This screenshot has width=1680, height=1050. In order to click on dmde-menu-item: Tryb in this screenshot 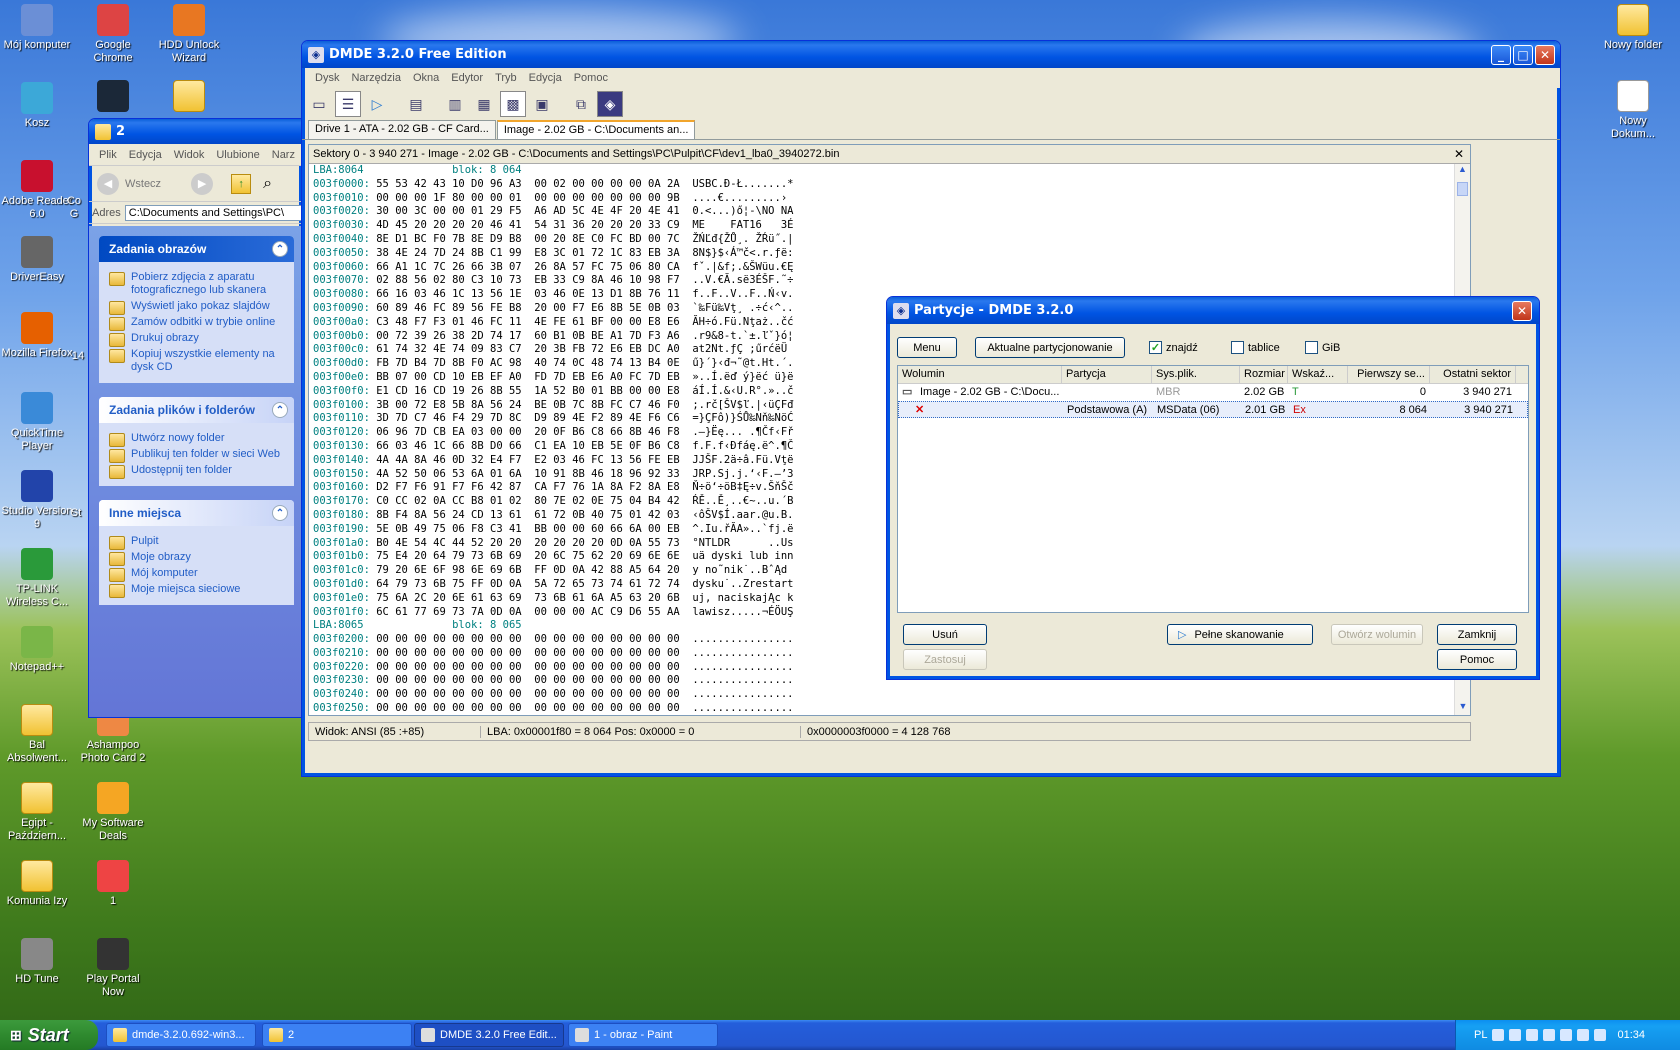, I will do `click(506, 78)`.